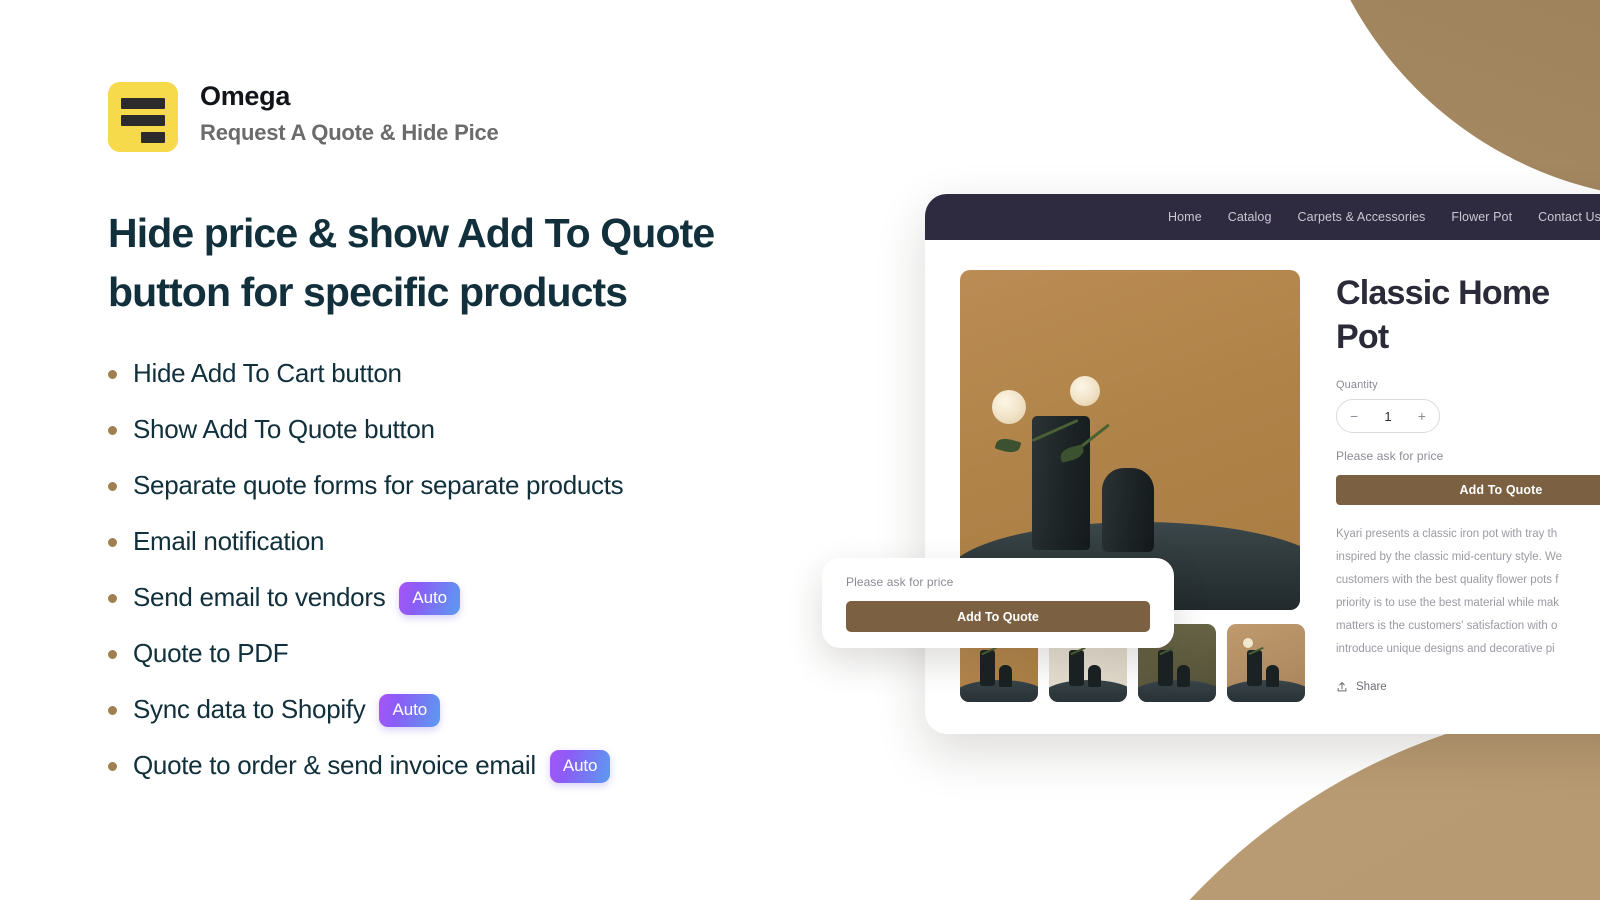 The width and height of the screenshot is (1600, 900). What do you see at coordinates (1468, 490) in the screenshot?
I see `add-to-quote-button: Add To Quote` at bounding box center [1468, 490].